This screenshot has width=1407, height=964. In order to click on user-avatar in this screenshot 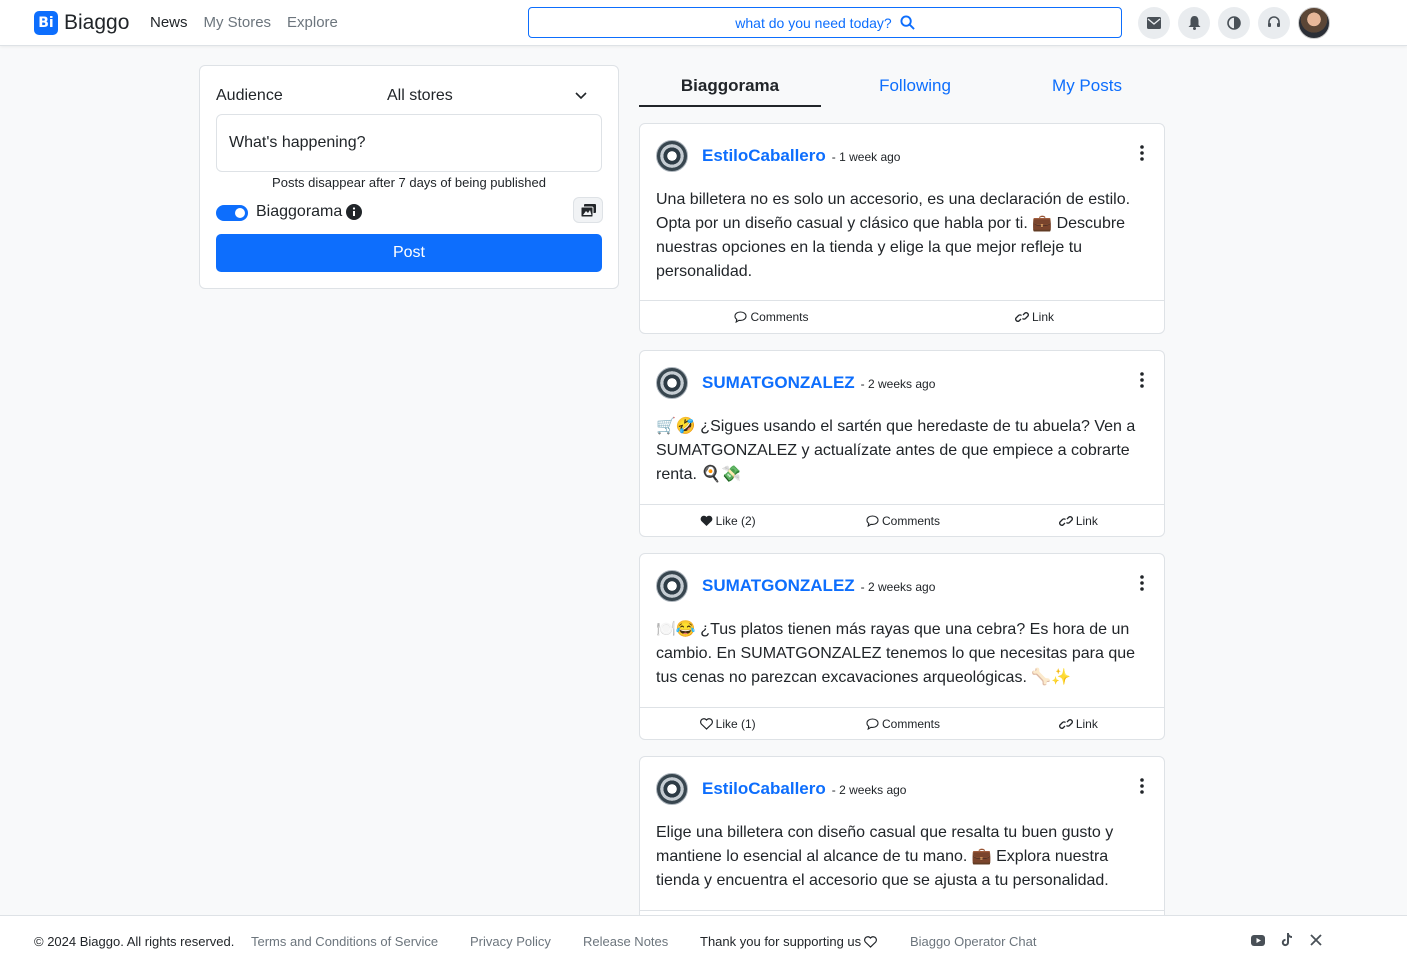, I will do `click(1314, 23)`.